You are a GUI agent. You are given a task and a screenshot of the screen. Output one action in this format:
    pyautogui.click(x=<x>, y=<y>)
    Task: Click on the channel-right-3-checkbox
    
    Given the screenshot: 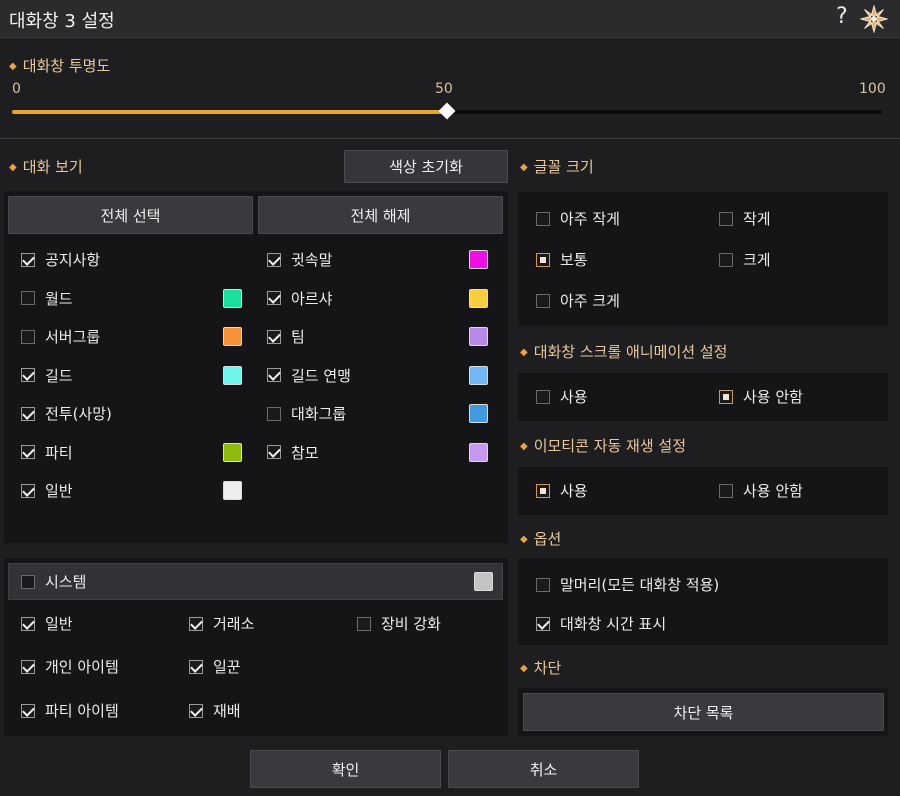 What is the action you would take?
    pyautogui.click(x=274, y=375)
    